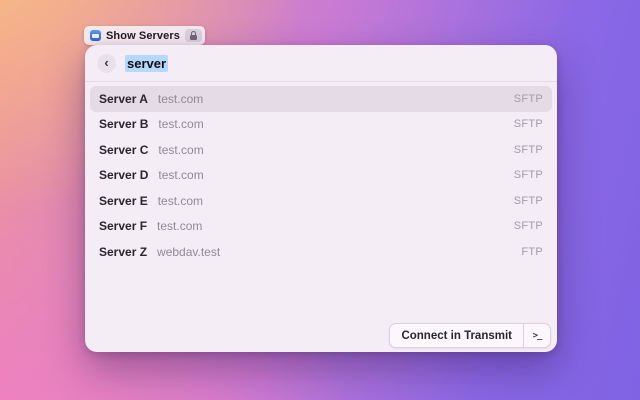 This screenshot has width=640, height=400. What do you see at coordinates (124, 175) in the screenshot?
I see `server-name: Server D` at bounding box center [124, 175].